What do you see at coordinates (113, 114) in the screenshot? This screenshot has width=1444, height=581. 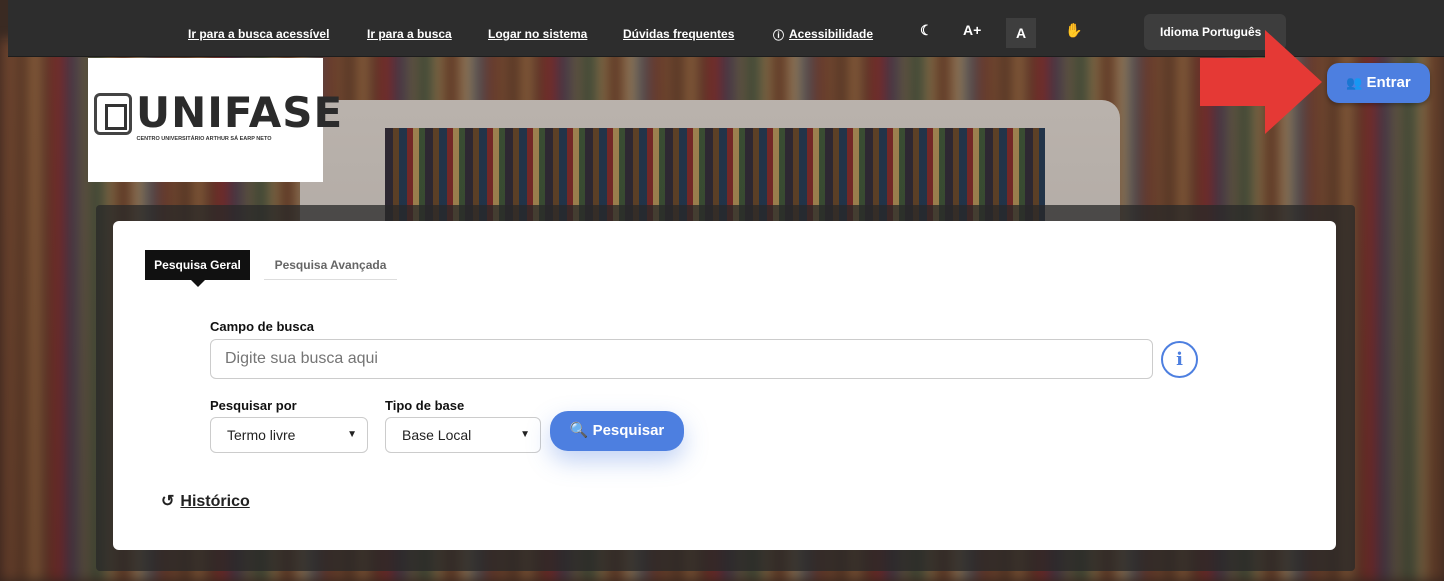 I see `unifase-logo-icon` at bounding box center [113, 114].